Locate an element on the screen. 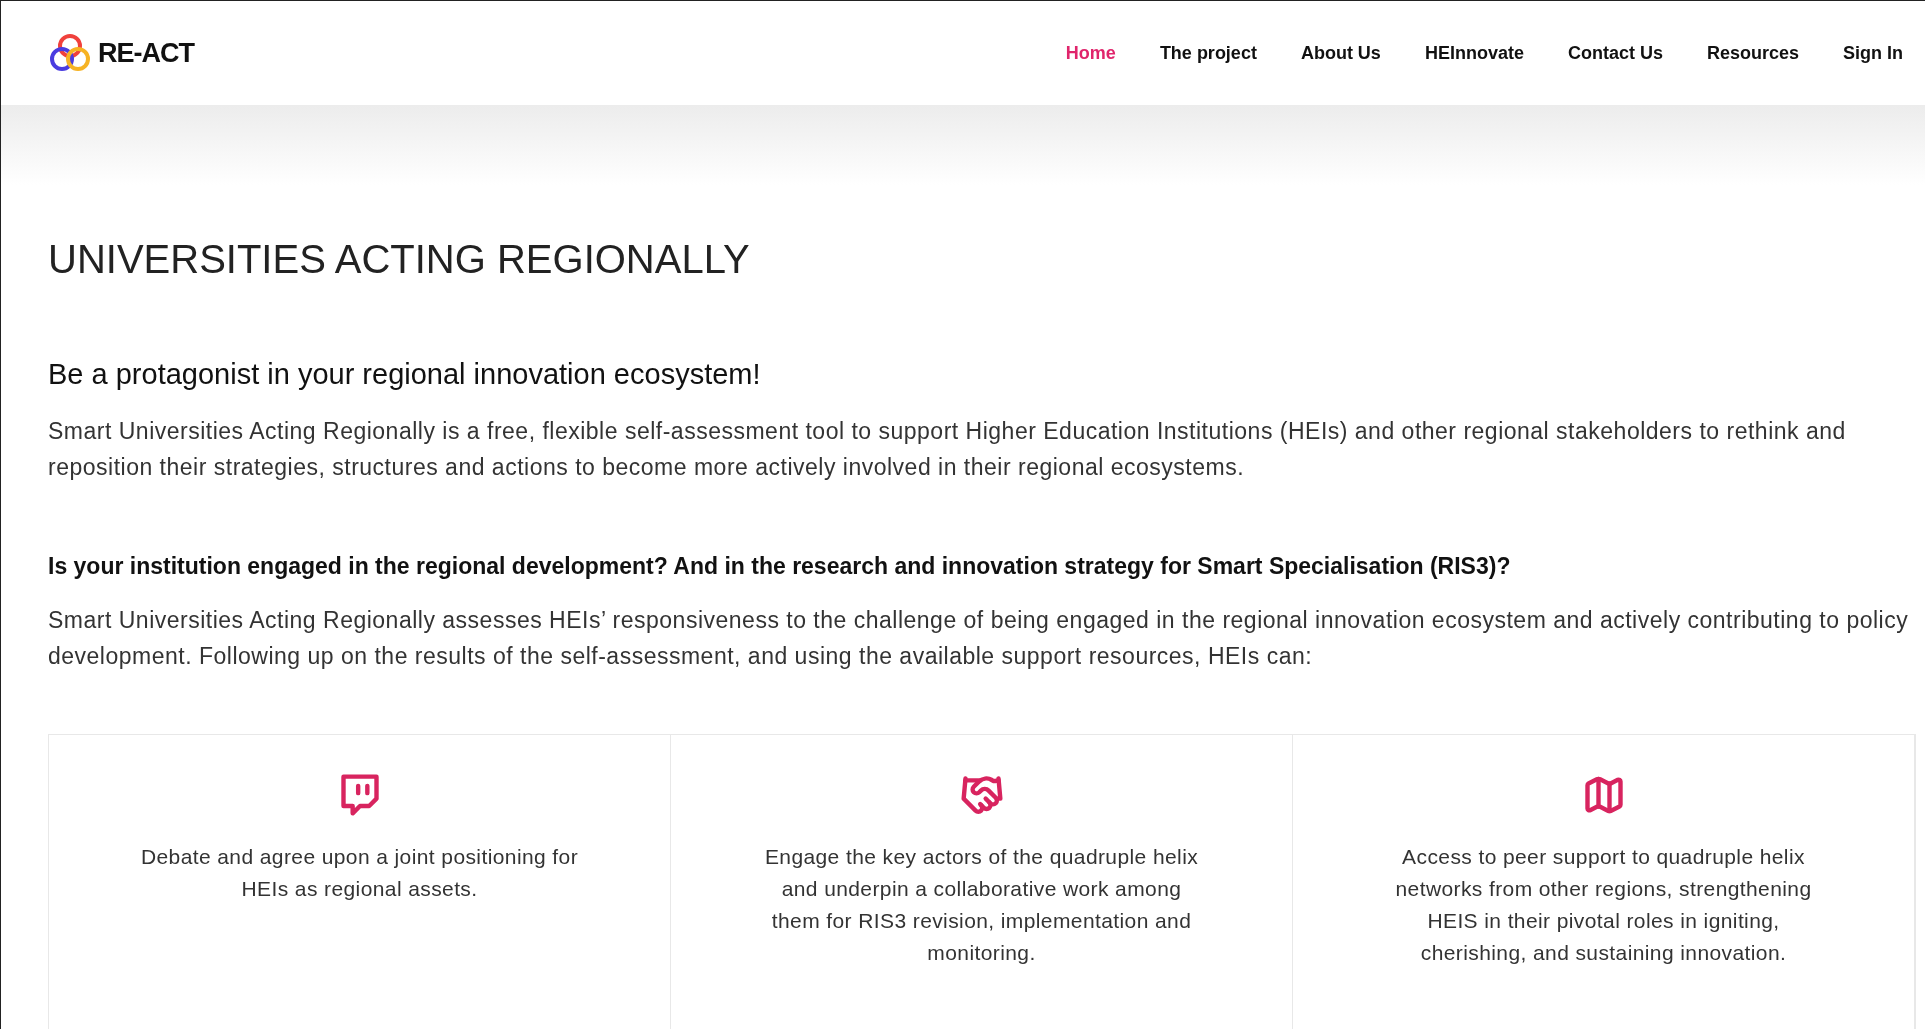  card-text: Debate and agree upon a joint positioning for HEIs as regional assets. is located at coordinates (359, 873).